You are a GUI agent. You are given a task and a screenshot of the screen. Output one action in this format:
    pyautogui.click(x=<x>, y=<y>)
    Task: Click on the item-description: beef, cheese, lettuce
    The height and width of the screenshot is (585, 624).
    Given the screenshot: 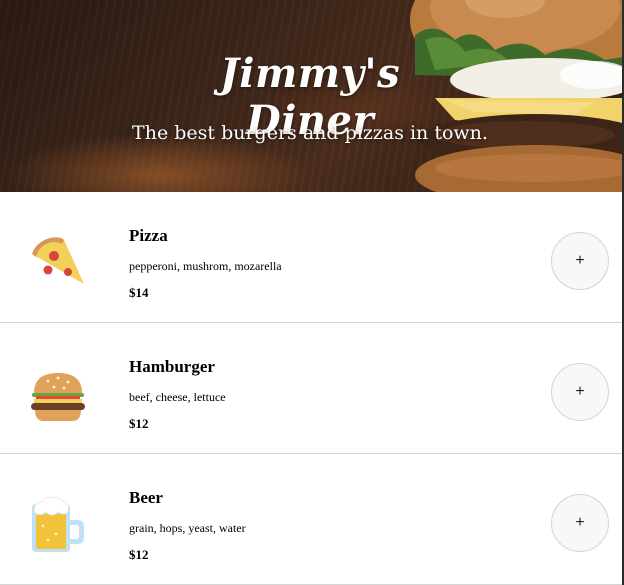 What is the action you would take?
    pyautogui.click(x=177, y=397)
    